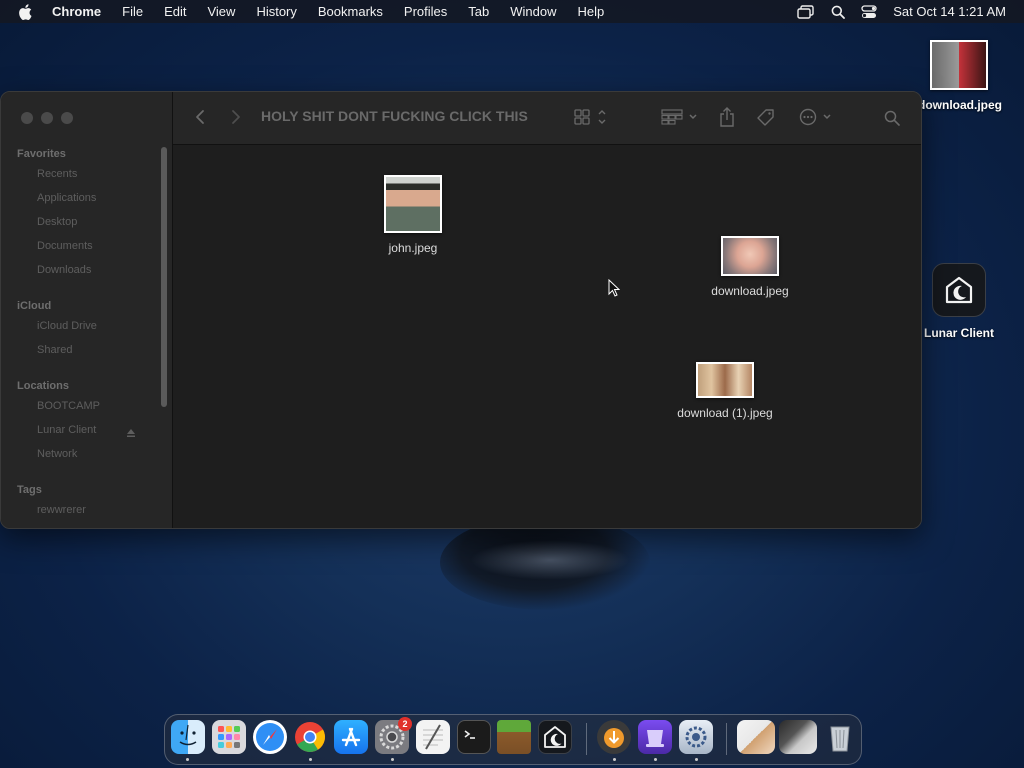  Describe the element at coordinates (67, 118) in the screenshot. I see `zoom-window-button` at that location.